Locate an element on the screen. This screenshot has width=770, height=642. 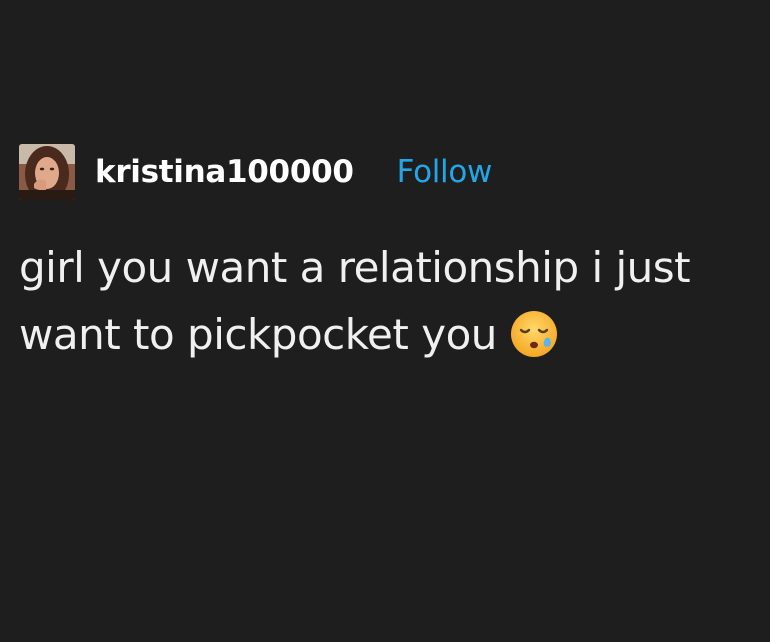
avatar is located at coordinates (47, 172).